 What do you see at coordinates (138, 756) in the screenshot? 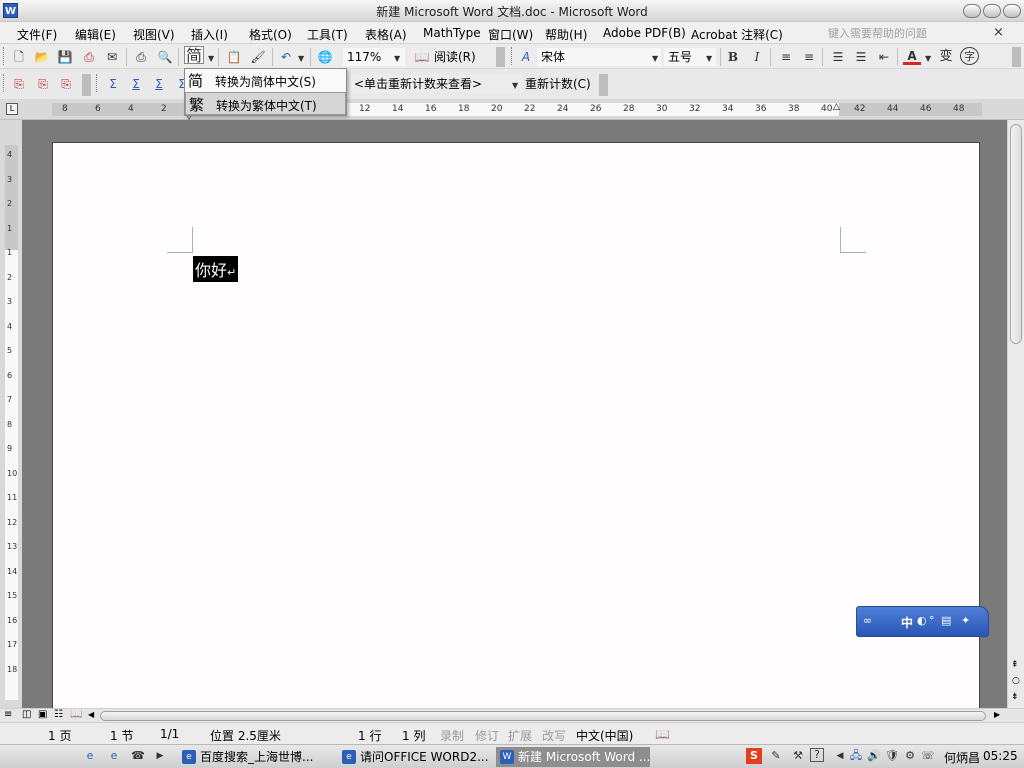
I see `quicklaunch-messenger-icon: ☎` at bounding box center [138, 756].